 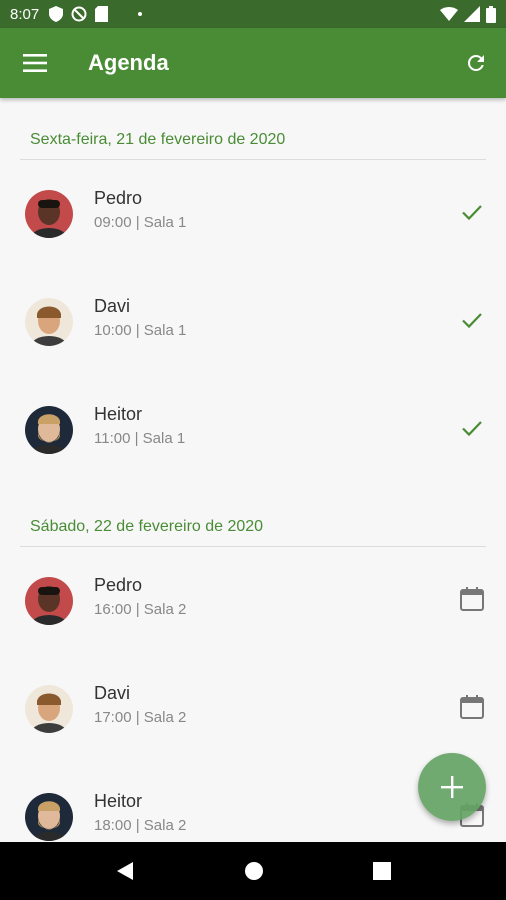 I want to click on list-item: Davi 10:00 | Sala 1, so click(x=253, y=322).